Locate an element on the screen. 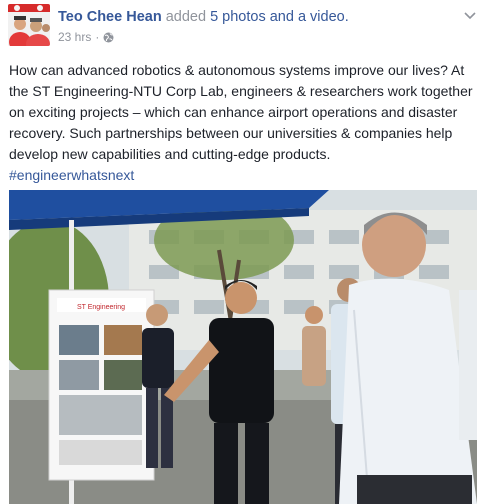 The image size is (485, 504). poster-brand: ST Engineering is located at coordinates (101, 307).